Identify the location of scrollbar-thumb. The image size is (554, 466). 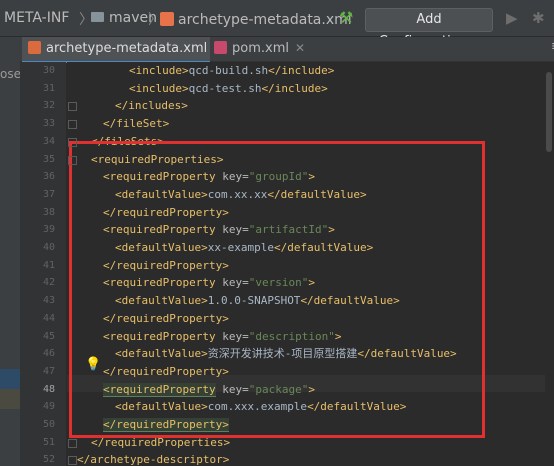
(549, 112).